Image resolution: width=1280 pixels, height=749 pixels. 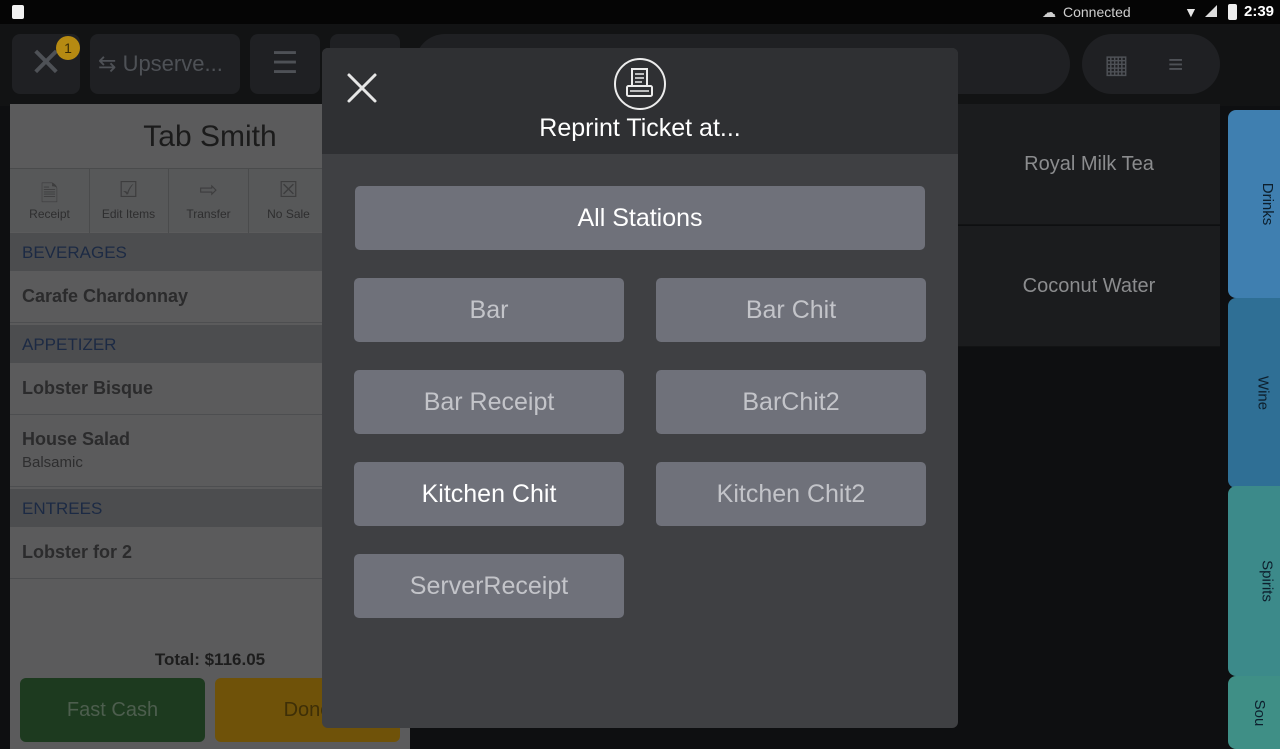 I want to click on tab-label: Sou, so click(x=1259, y=712).